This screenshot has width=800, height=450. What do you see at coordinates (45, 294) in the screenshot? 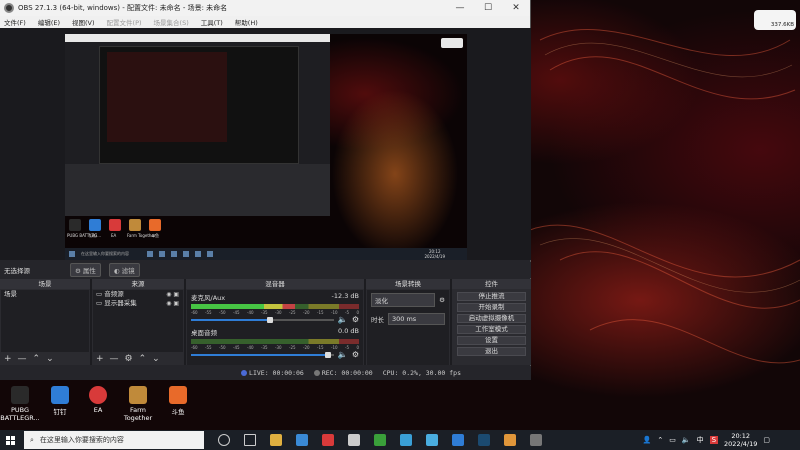
I see `scene-item: 场景` at bounding box center [45, 294].